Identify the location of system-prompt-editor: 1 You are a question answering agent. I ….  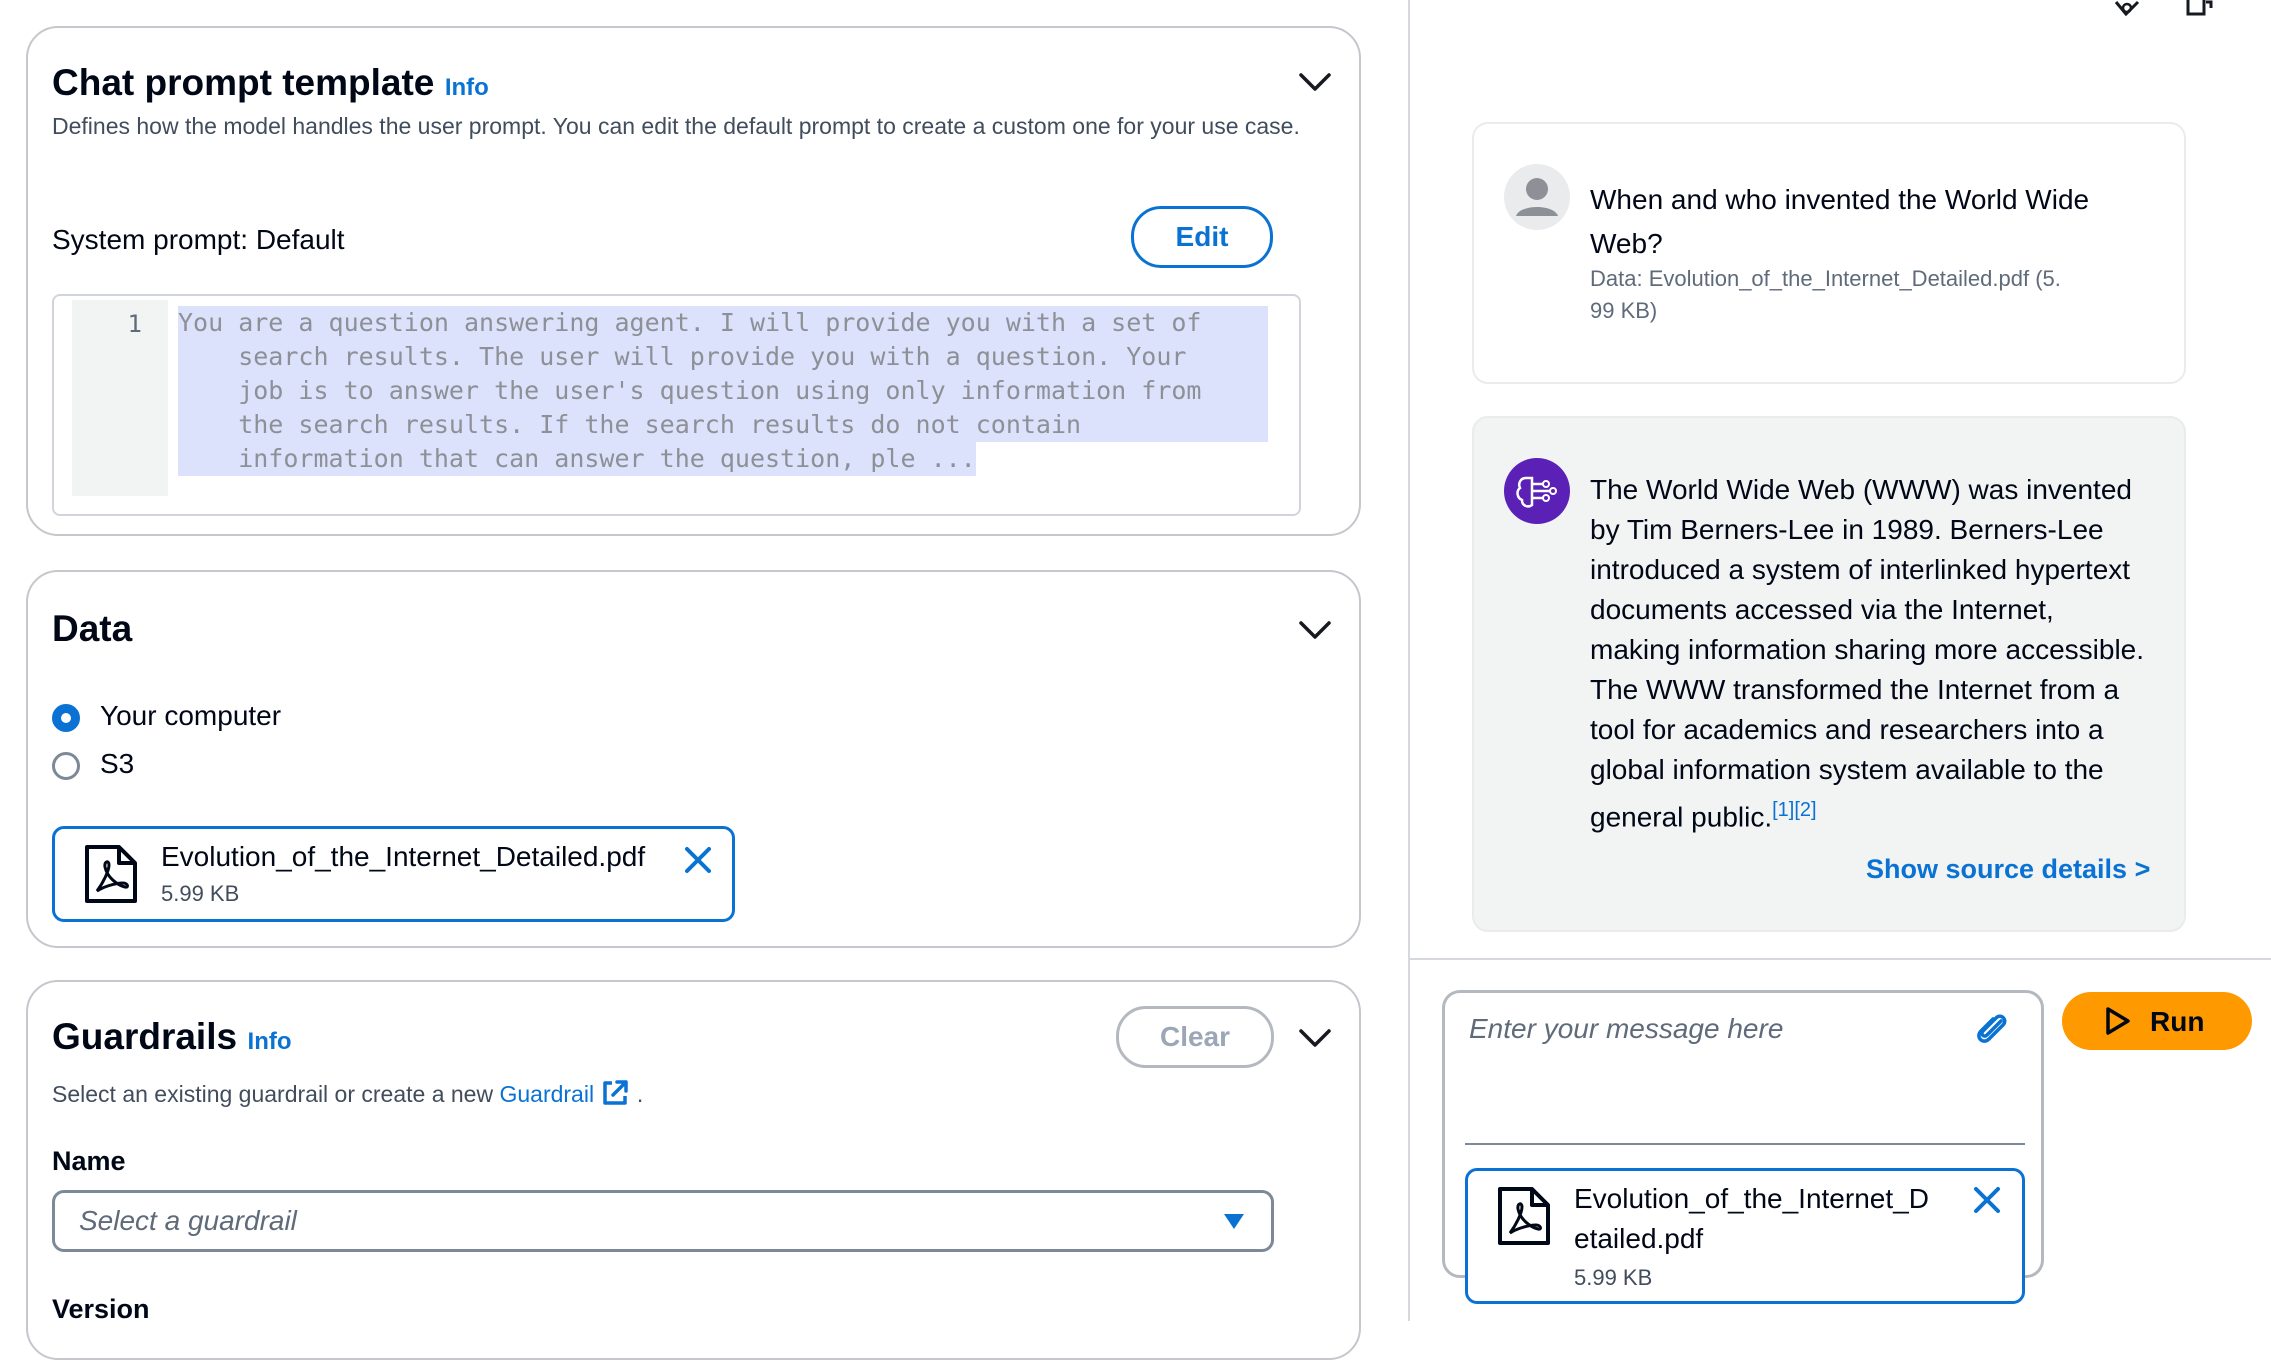
(676, 405).